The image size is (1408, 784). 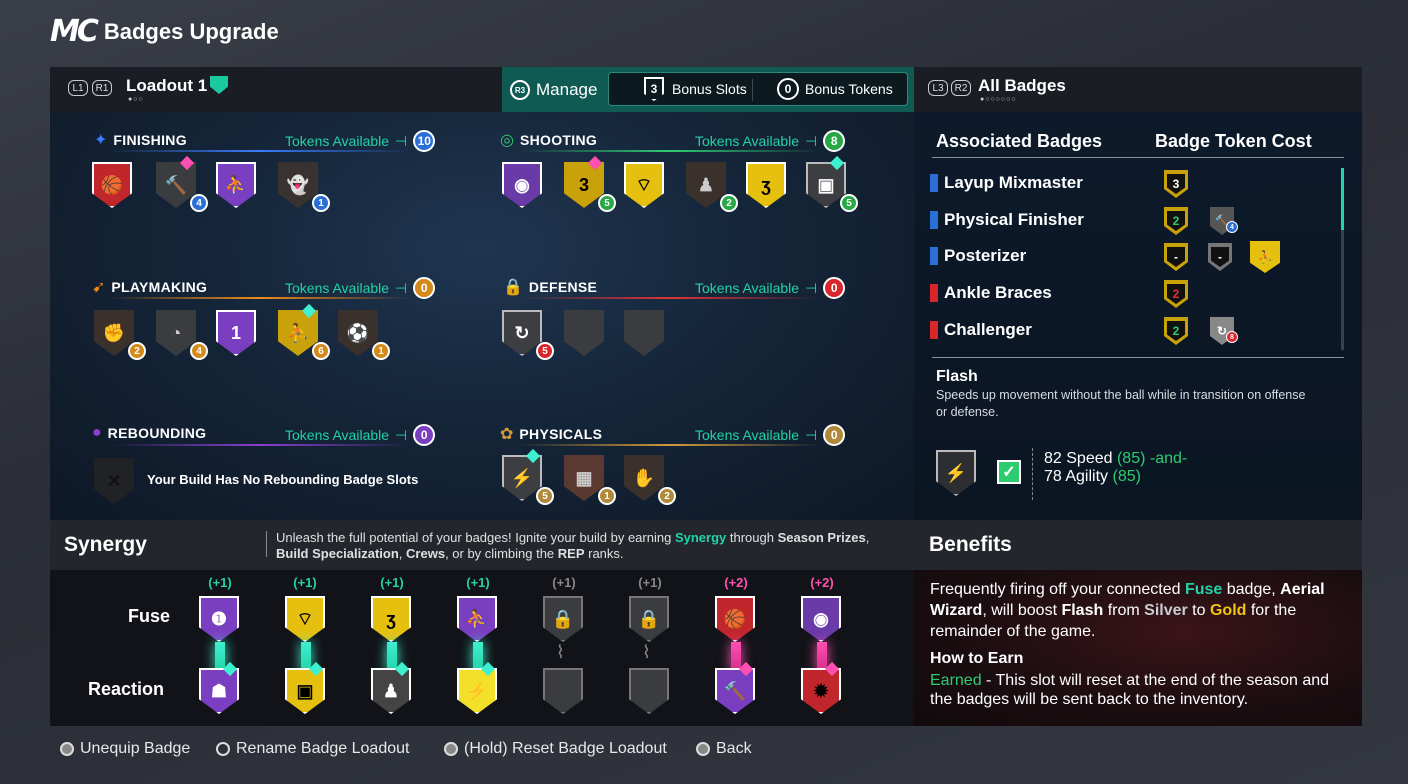 I want to click on physicals-label: PHYSICALS, so click(x=561, y=434).